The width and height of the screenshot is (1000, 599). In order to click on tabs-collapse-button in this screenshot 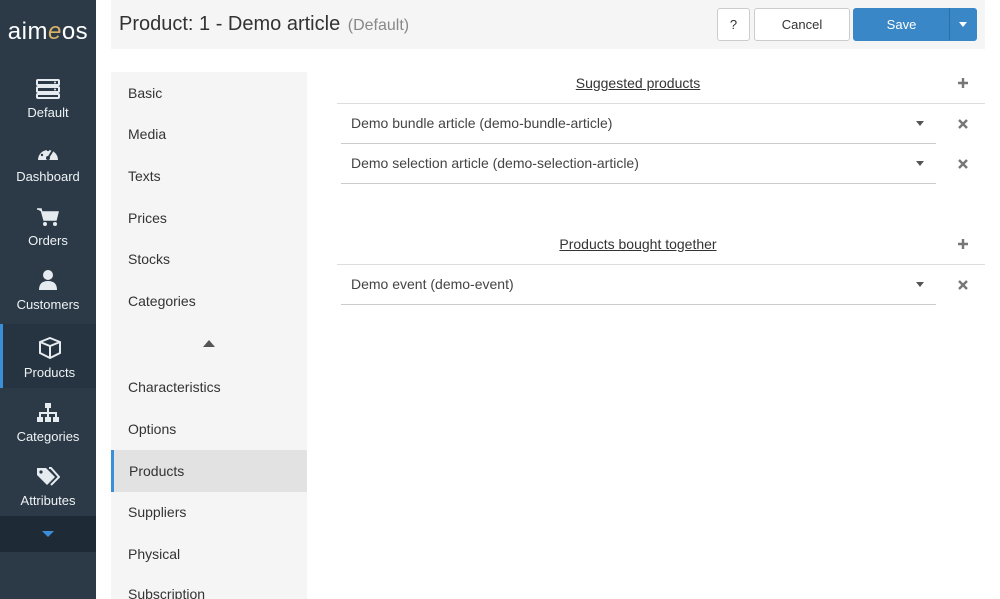, I will do `click(209, 343)`.